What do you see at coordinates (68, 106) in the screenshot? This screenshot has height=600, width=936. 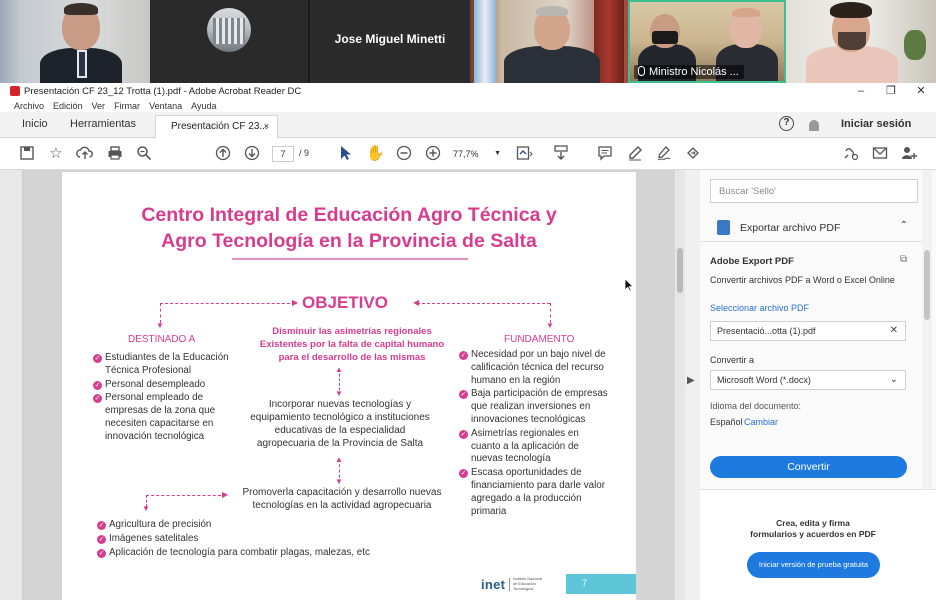 I see `menu-edicion: Edición` at bounding box center [68, 106].